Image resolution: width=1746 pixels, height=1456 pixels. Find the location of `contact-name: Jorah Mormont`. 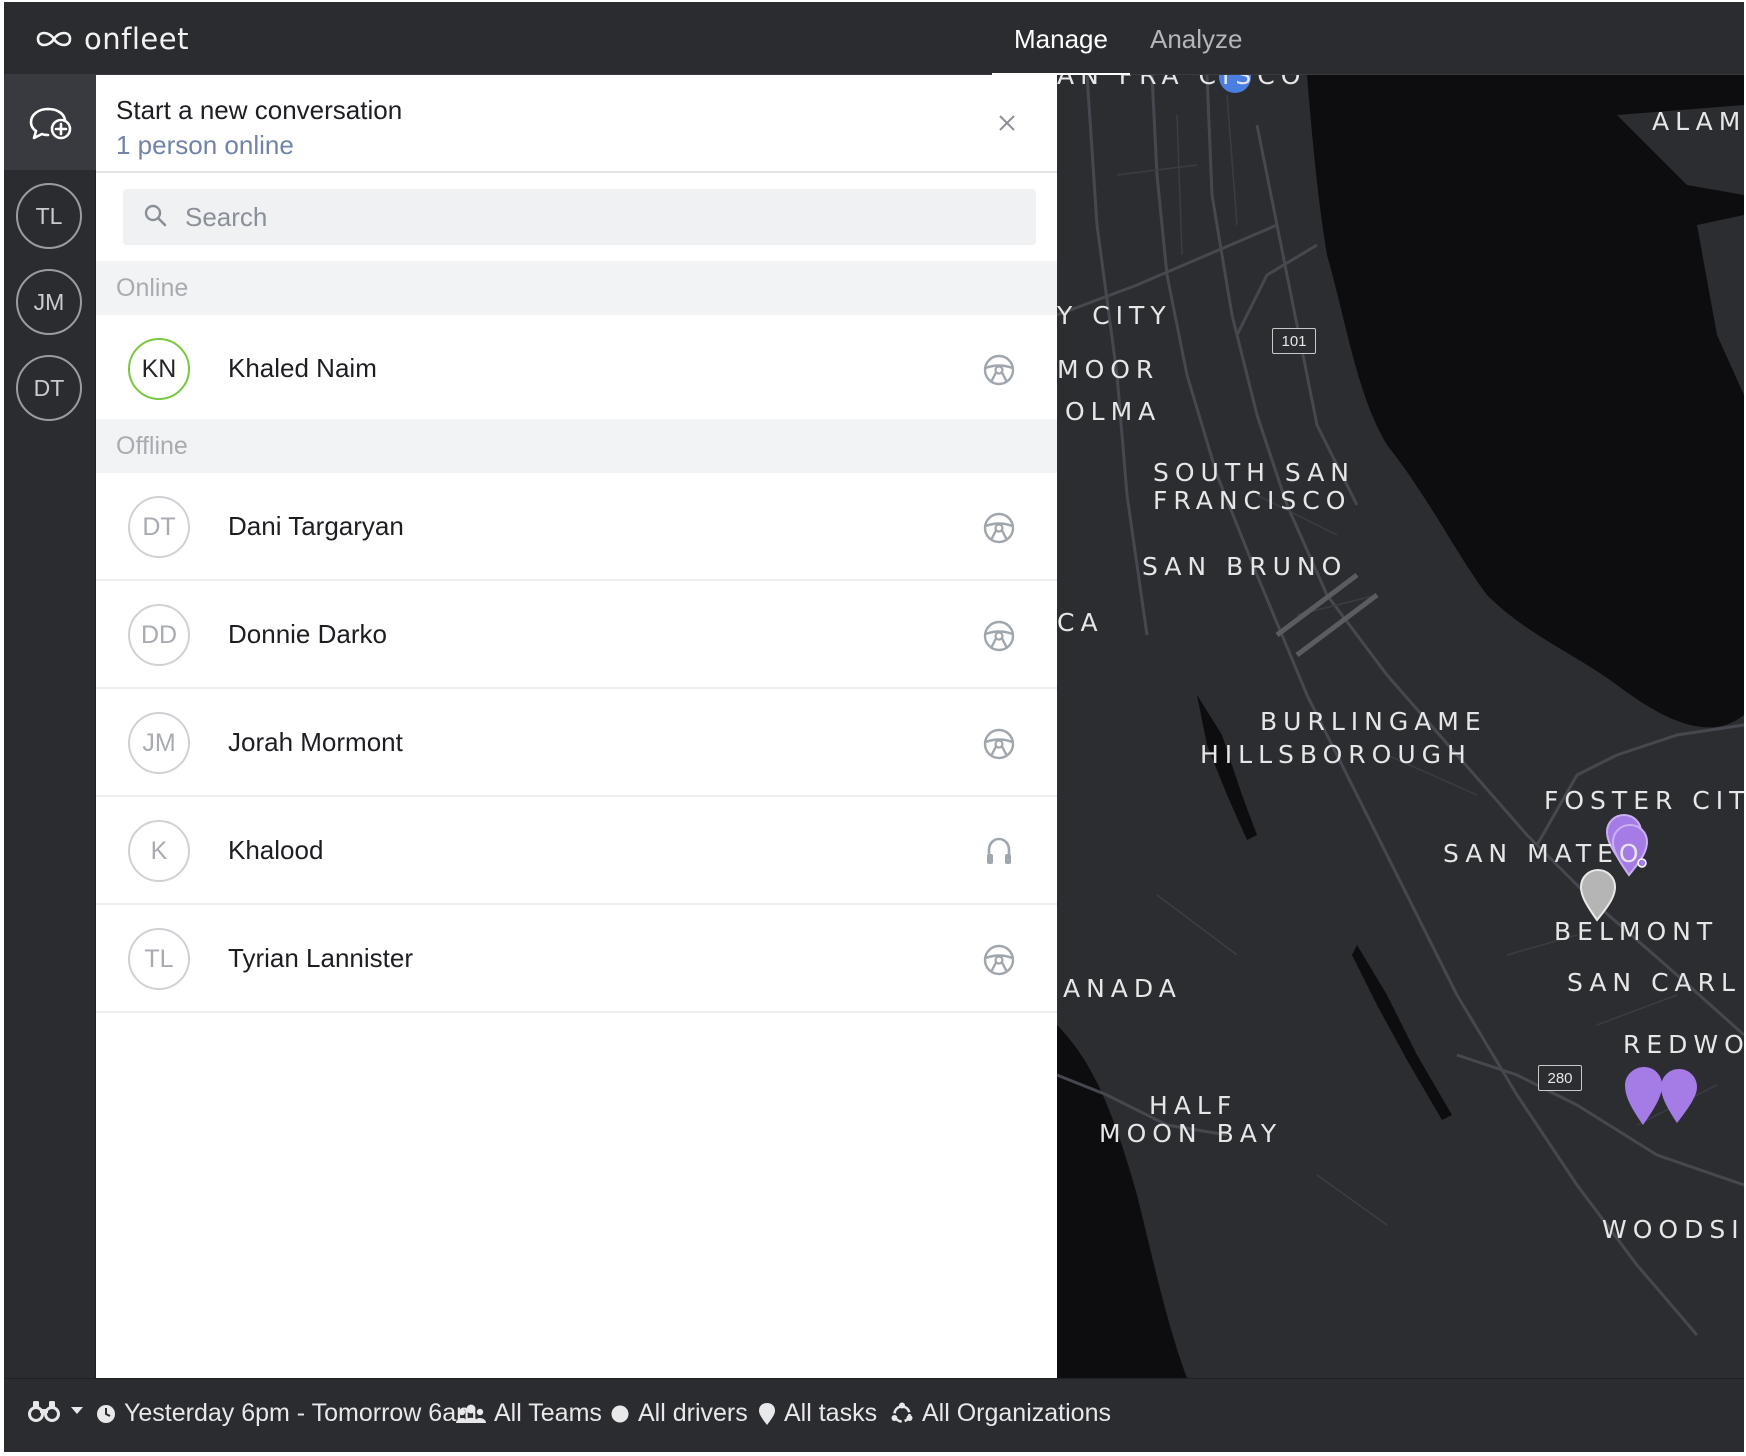

contact-name: Jorah Mormont is located at coordinates (315, 742).